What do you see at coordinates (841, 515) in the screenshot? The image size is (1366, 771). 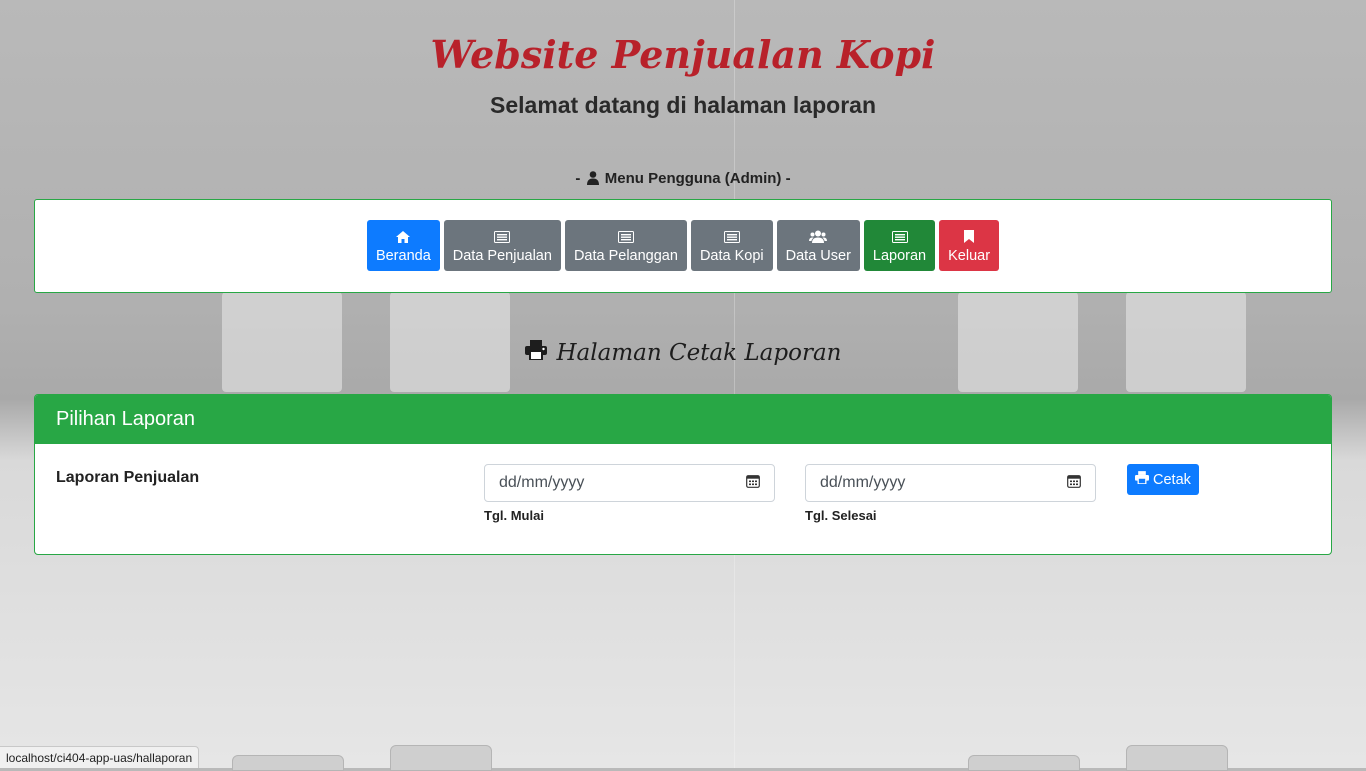 I see `end-date-hint: Tgl. Selesai` at bounding box center [841, 515].